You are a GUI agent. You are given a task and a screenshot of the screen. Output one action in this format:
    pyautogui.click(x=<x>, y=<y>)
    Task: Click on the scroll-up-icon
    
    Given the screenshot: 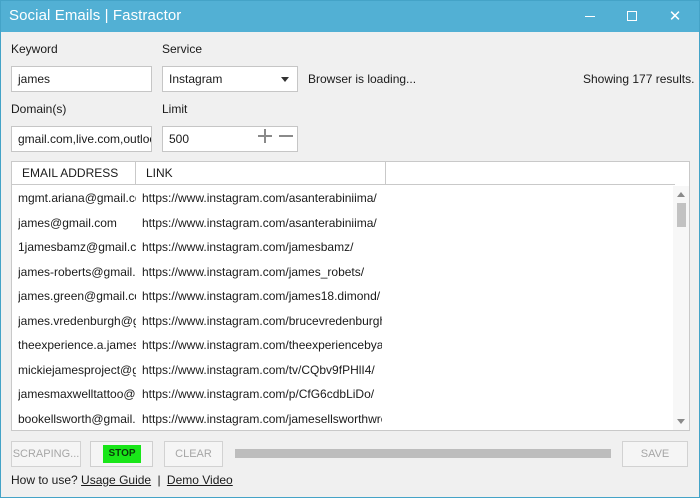 What is the action you would take?
    pyautogui.click(x=681, y=194)
    